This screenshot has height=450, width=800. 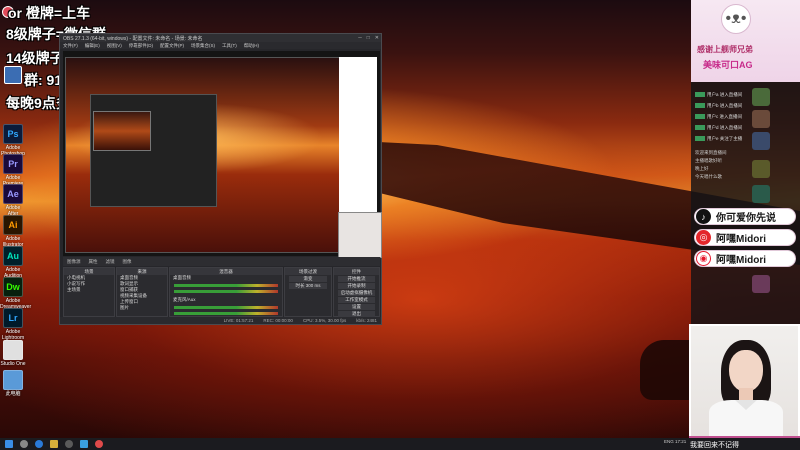 I want to click on menu-file: 文件(F), so click(x=70, y=46).